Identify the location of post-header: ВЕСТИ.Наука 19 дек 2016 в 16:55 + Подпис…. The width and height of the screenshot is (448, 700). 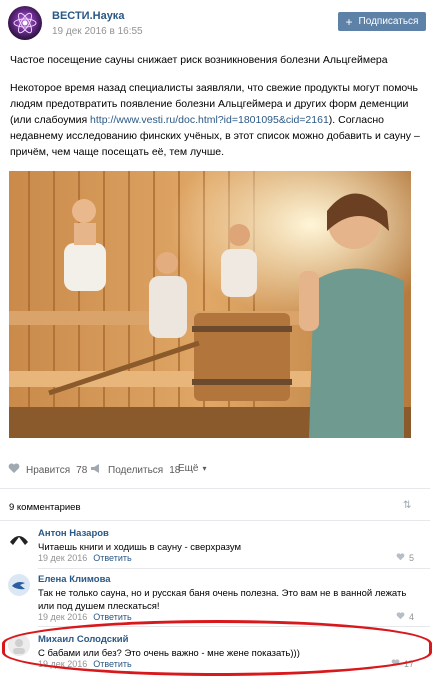
(224, 22).